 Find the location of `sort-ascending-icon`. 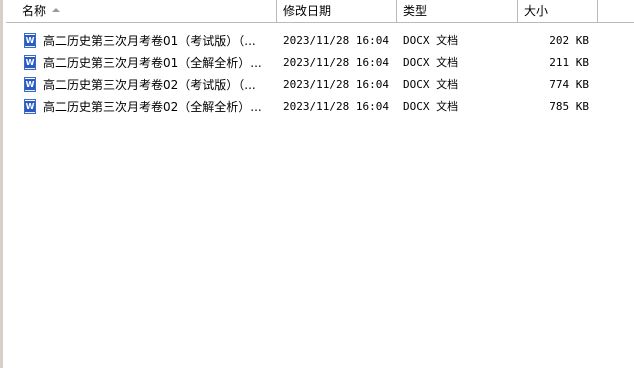

sort-ascending-icon is located at coordinates (56, 9).